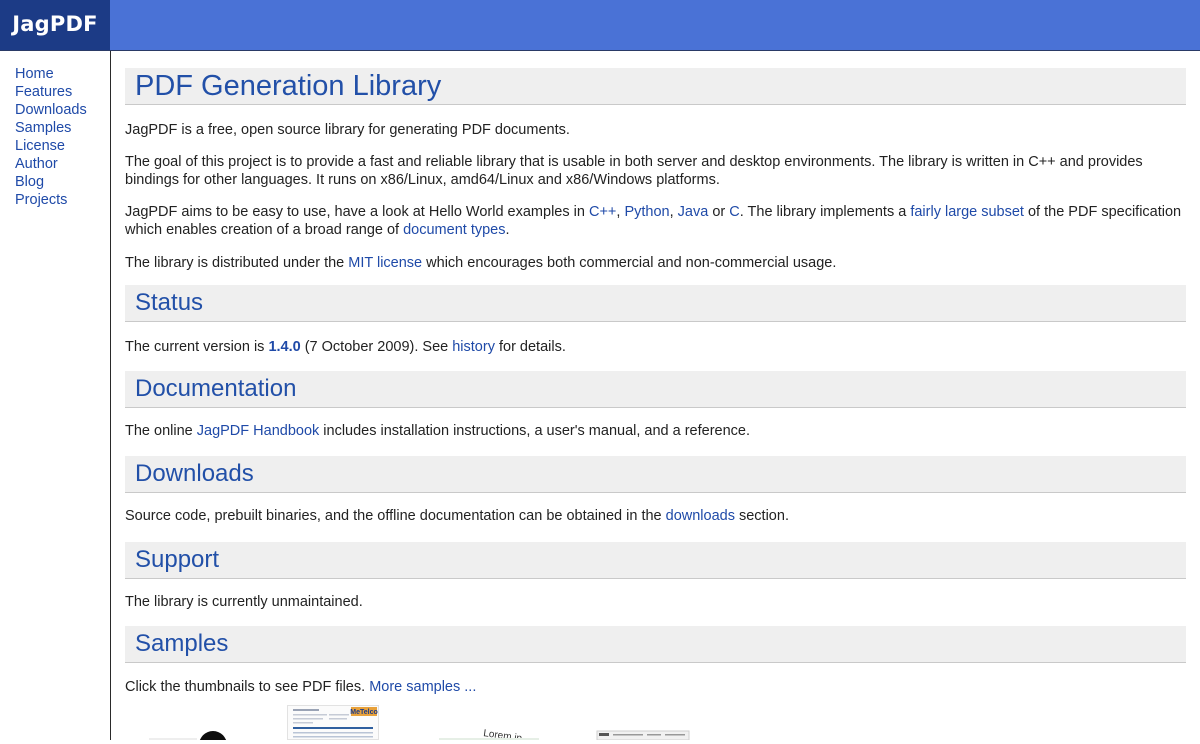 This screenshot has width=1200, height=744. What do you see at coordinates (43, 92) in the screenshot?
I see `sidebar-link-features: Features` at bounding box center [43, 92].